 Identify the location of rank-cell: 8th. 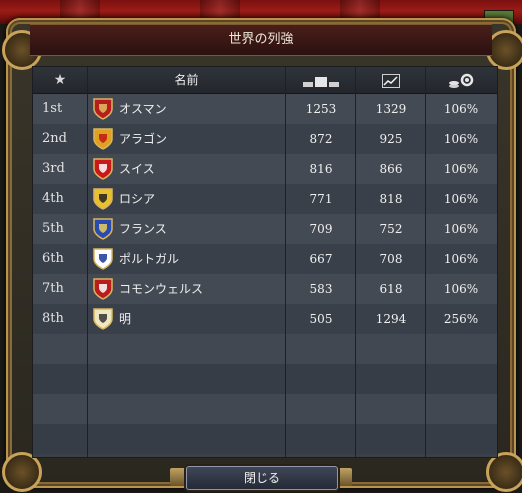
(53, 318).